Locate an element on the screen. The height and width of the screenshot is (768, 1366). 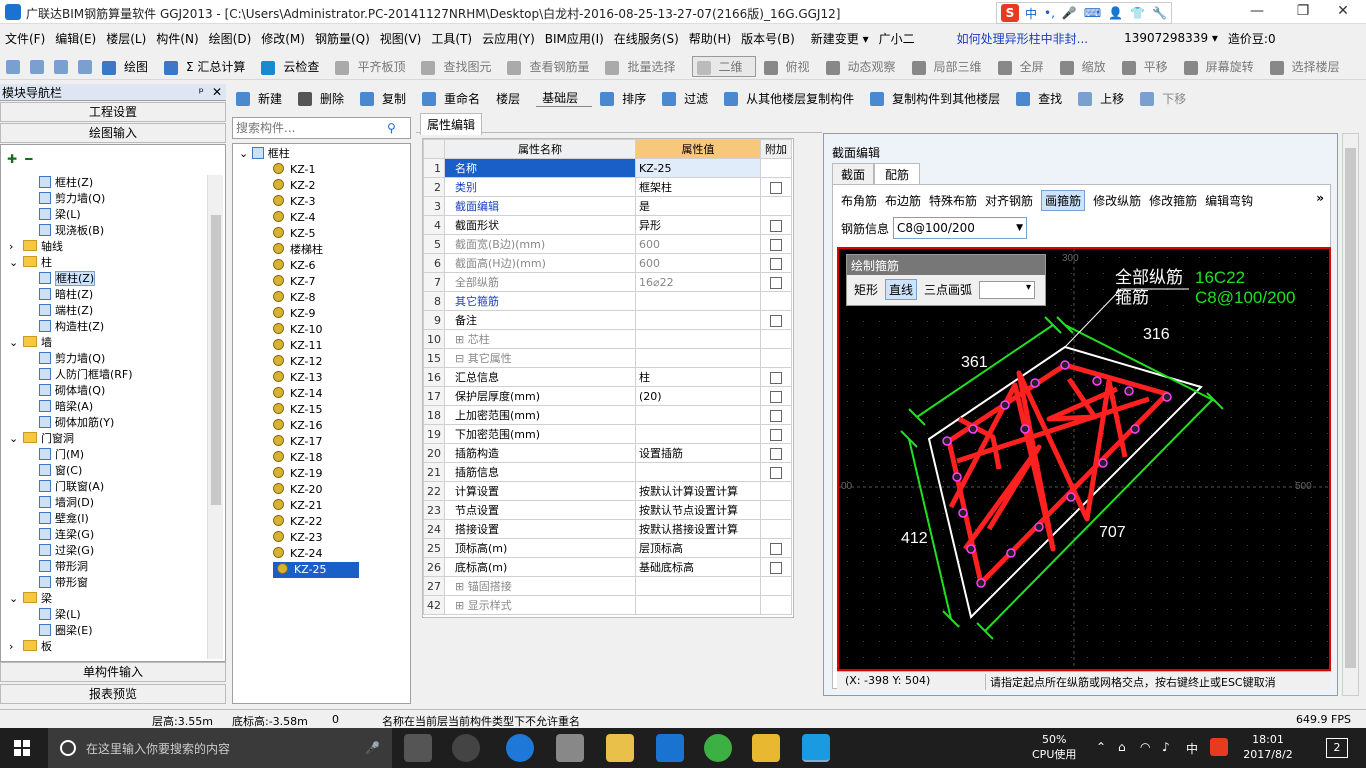
property-row: 27 ⊞ 锚固搭接 is located at coordinates (607, 586).